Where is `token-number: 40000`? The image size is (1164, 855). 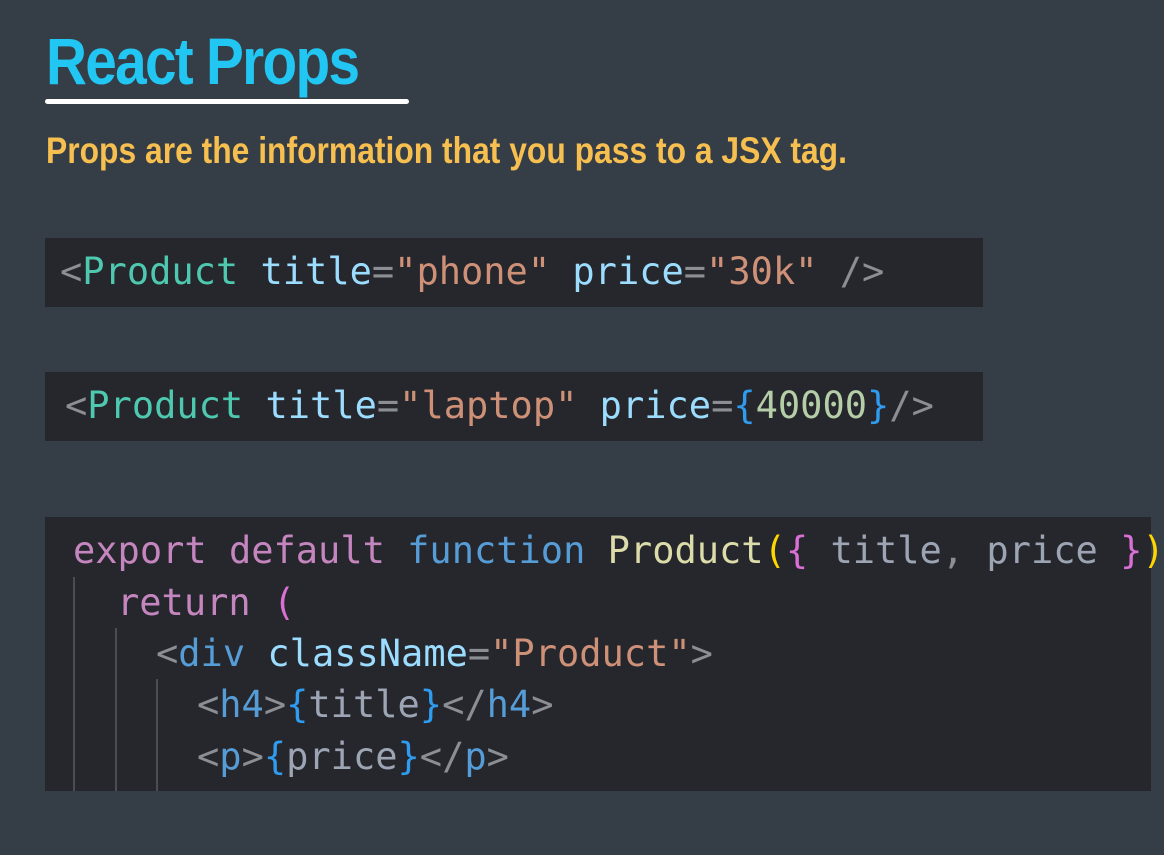
token-number: 40000 is located at coordinates (811, 405).